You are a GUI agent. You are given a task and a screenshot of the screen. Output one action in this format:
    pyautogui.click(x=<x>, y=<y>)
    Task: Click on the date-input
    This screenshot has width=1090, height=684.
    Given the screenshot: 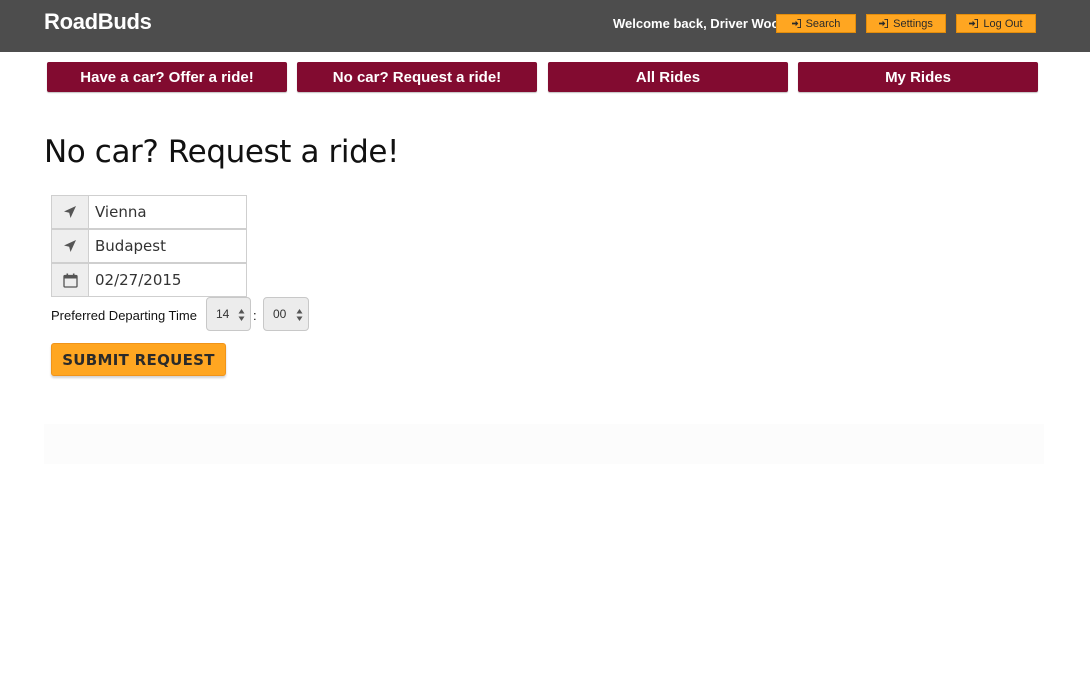 What is the action you would take?
    pyautogui.click(x=167, y=280)
    